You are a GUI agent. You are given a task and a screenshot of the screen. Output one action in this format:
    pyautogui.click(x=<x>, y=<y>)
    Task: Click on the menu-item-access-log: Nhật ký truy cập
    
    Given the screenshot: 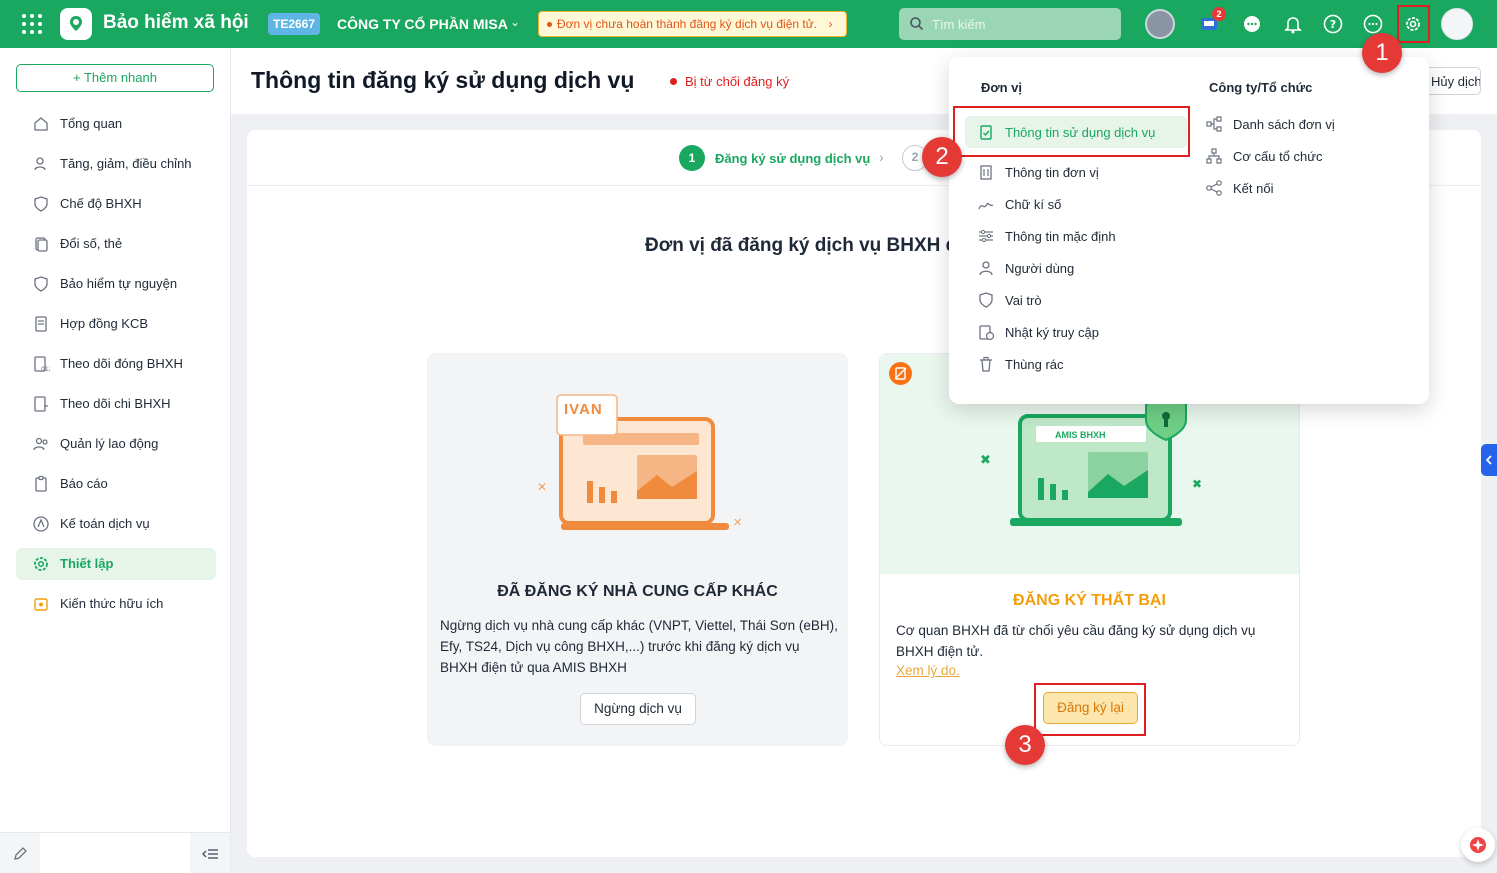 What is the action you would take?
    pyautogui.click(x=1076, y=332)
    